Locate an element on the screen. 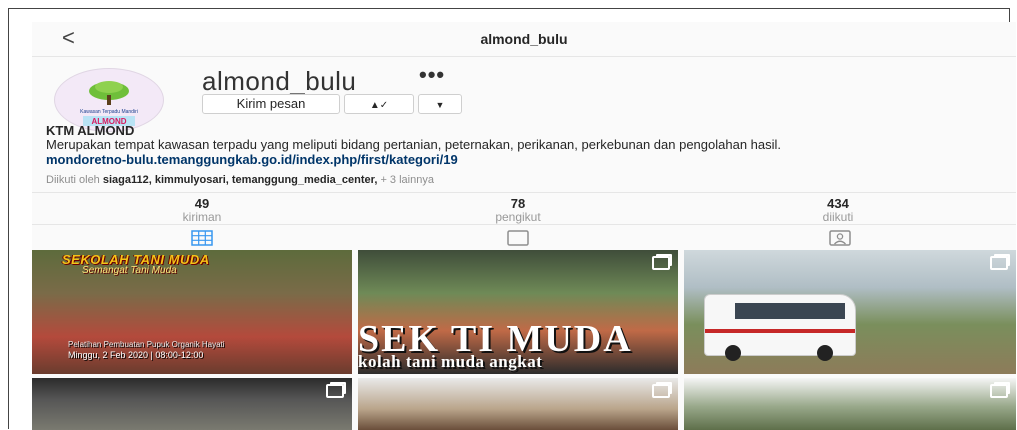  top-nav: < almond_bulu is located at coordinates (524, 39).